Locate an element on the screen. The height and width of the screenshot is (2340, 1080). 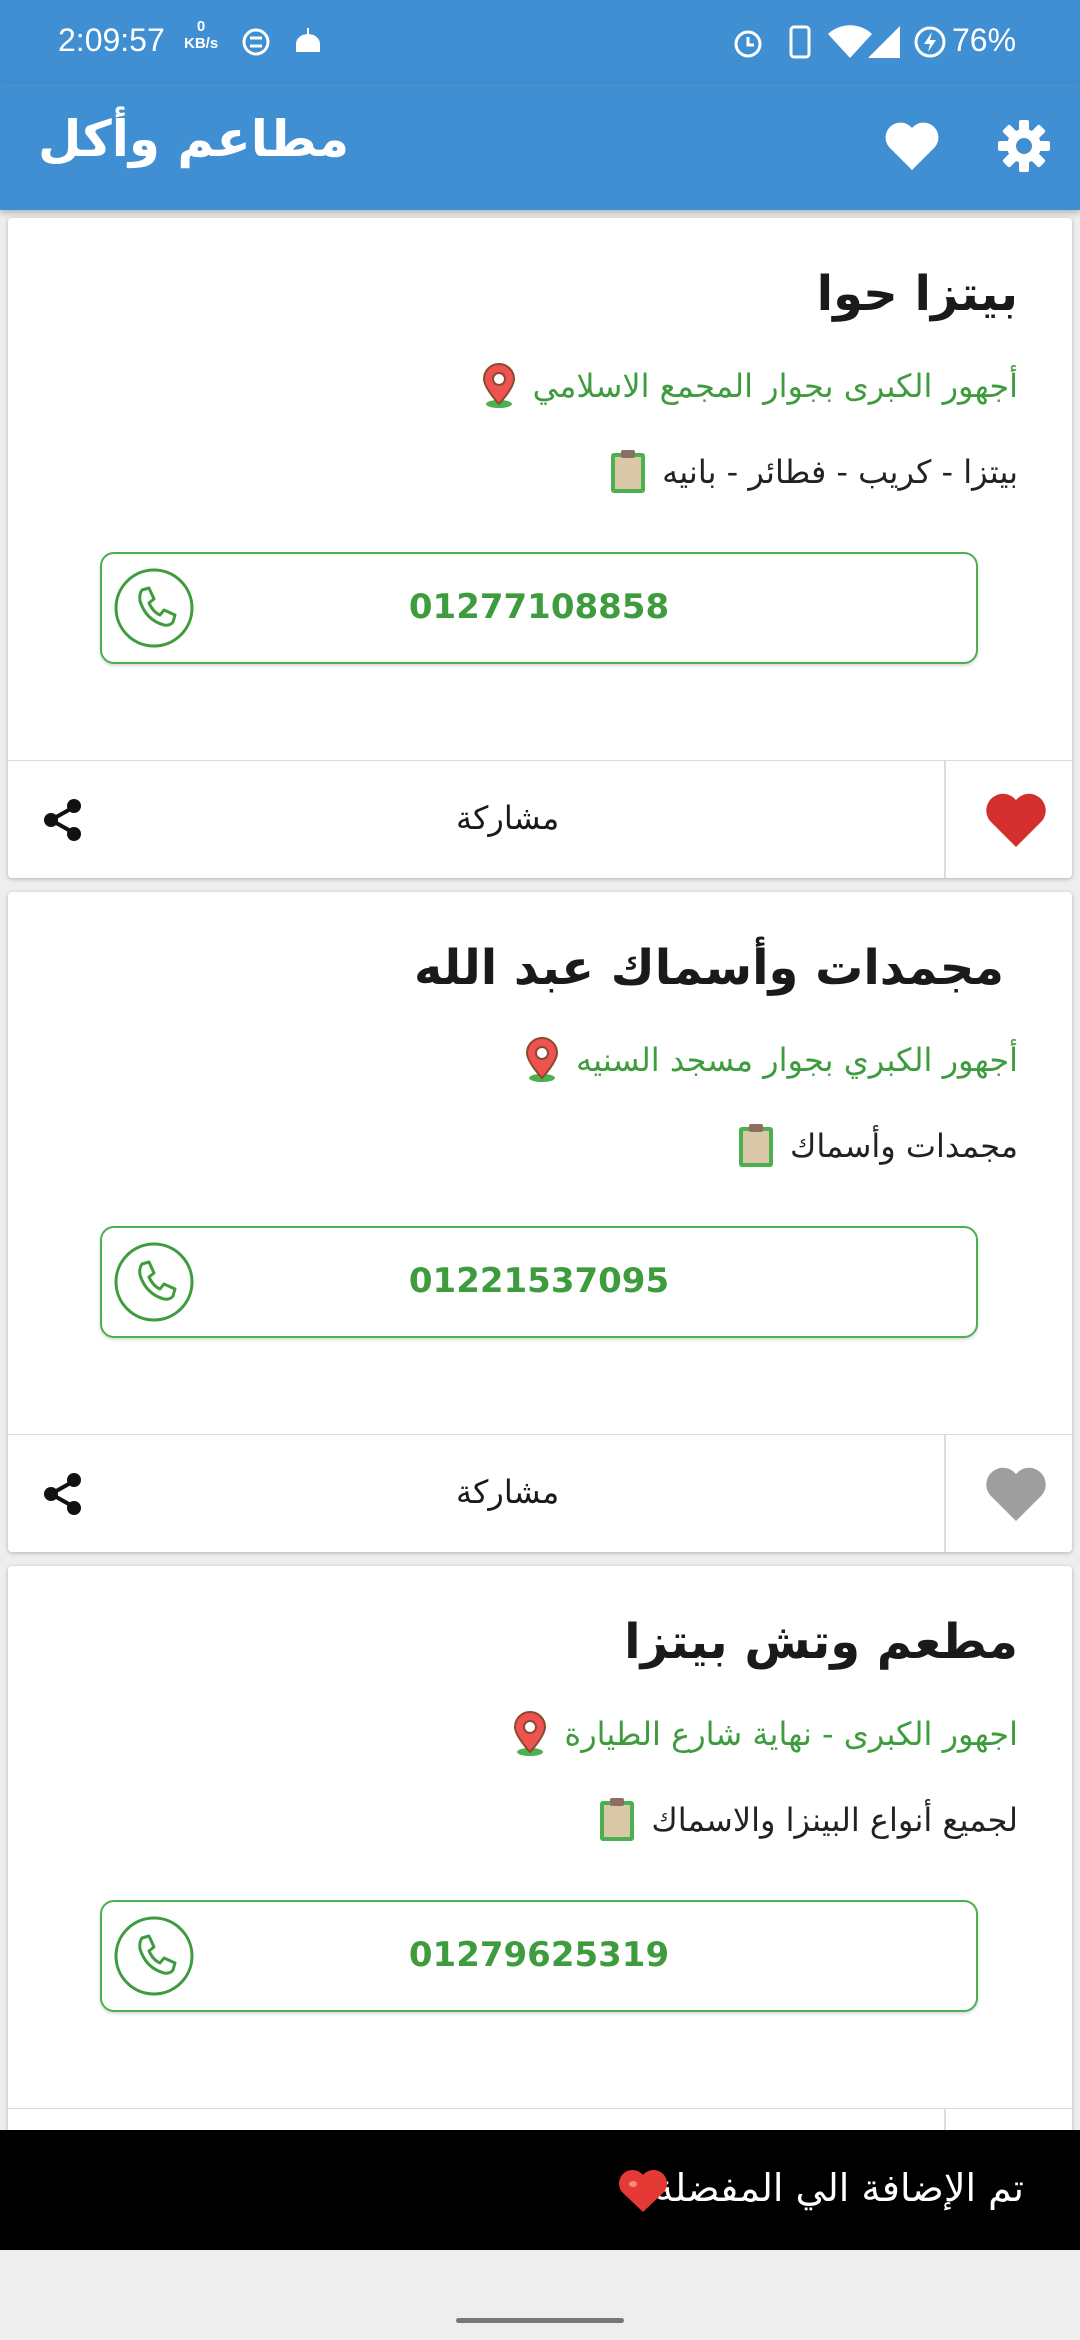
phone-status-icon is located at coordinates (800, 42).